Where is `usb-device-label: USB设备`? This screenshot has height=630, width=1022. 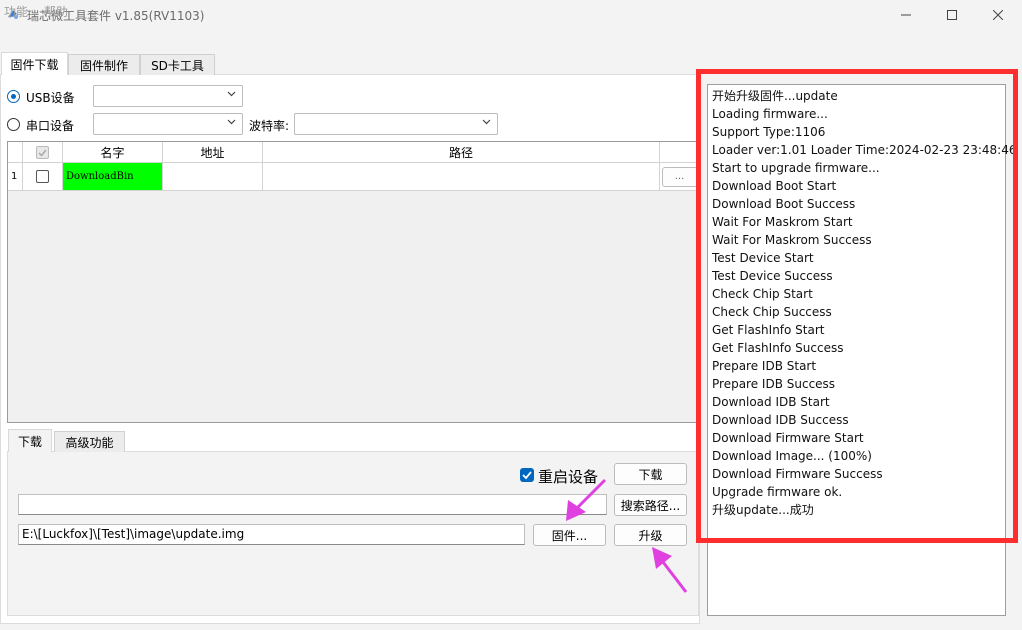 usb-device-label: USB设备 is located at coordinates (50, 98).